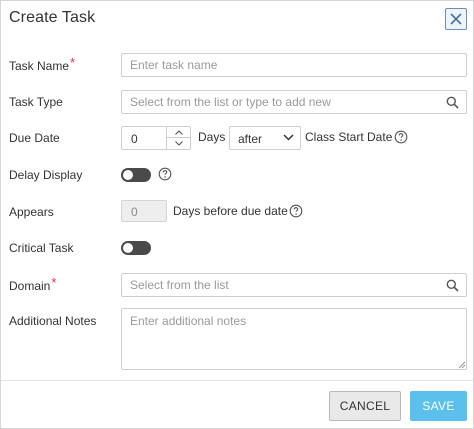 This screenshot has height=429, width=474. I want to click on critical-task-label: Critical Task, so click(41, 248).